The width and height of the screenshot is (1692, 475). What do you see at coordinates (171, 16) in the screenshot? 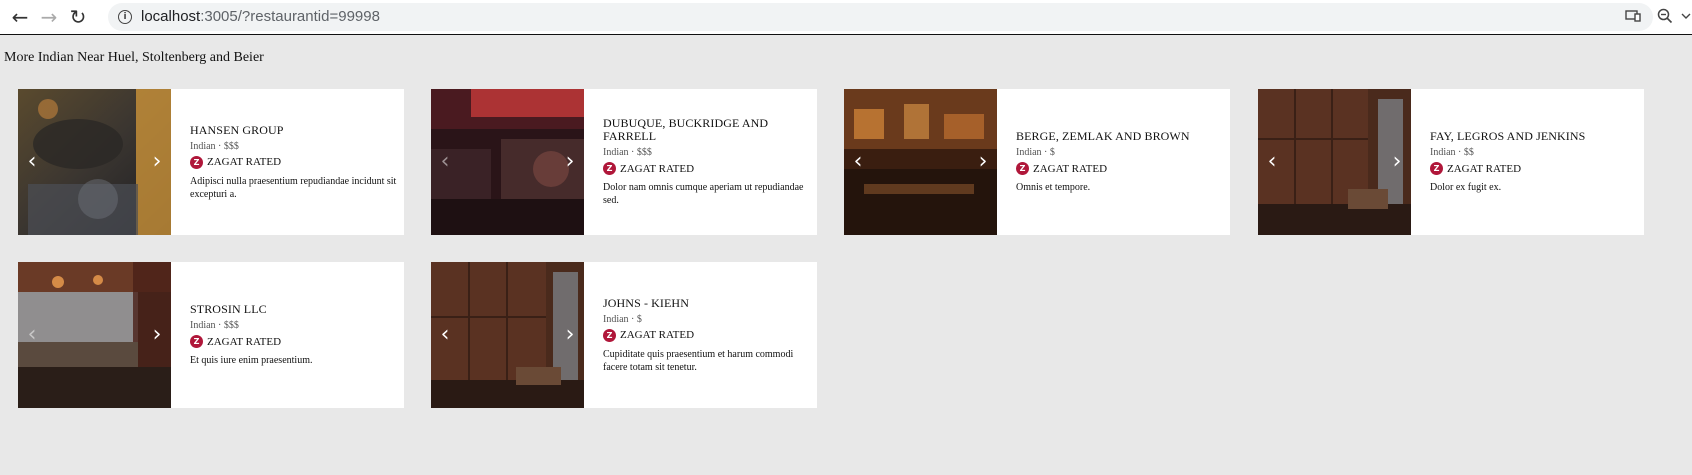
I see `url-host: localhost` at bounding box center [171, 16].